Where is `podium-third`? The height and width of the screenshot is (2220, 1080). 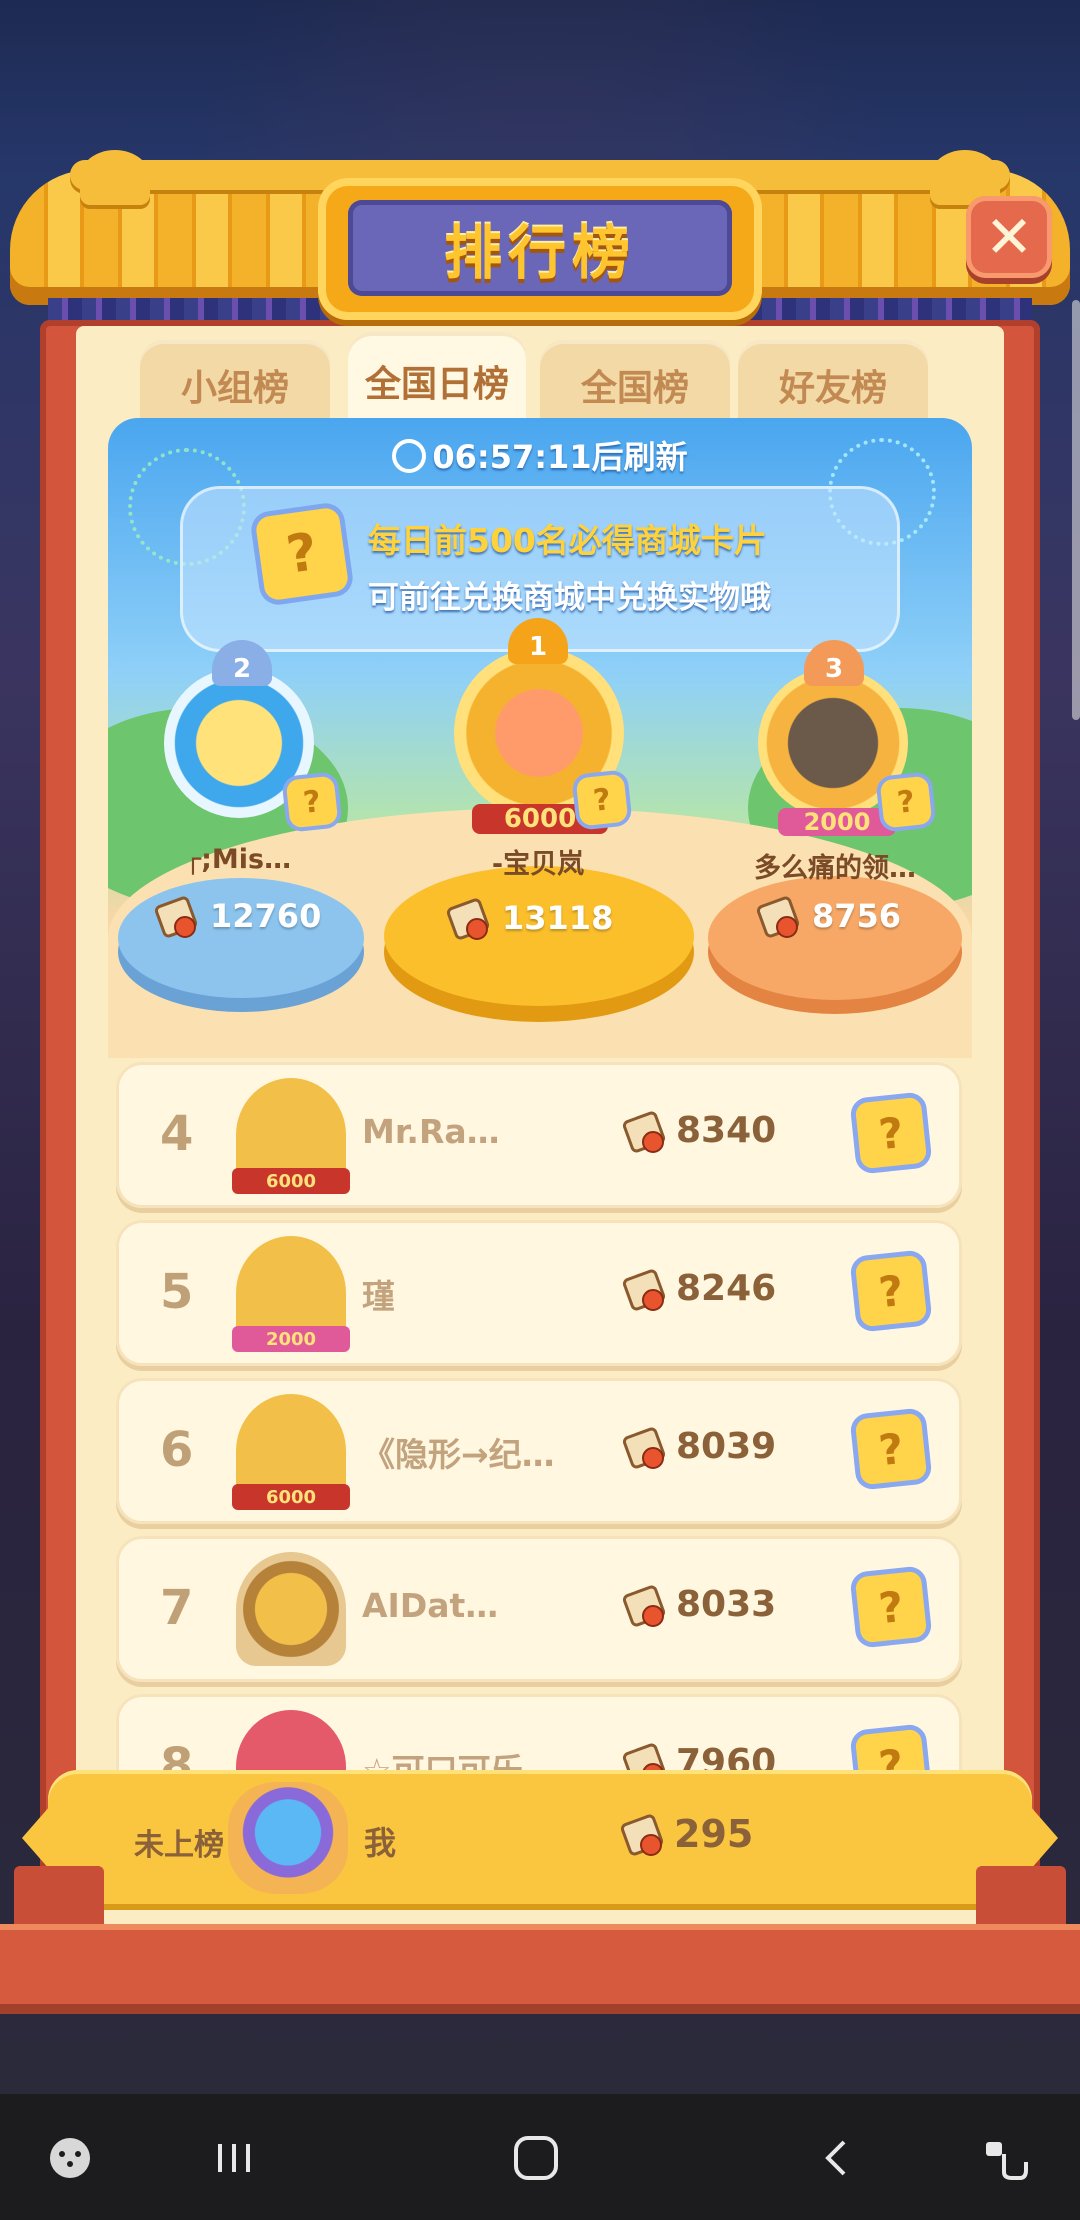 podium-third is located at coordinates (835, 938).